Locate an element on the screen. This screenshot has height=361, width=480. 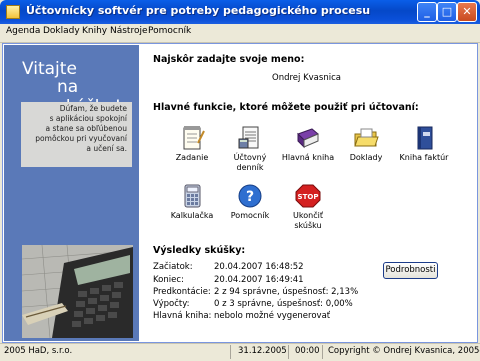
details-button: Podrobnosti is located at coordinates (410, 270).